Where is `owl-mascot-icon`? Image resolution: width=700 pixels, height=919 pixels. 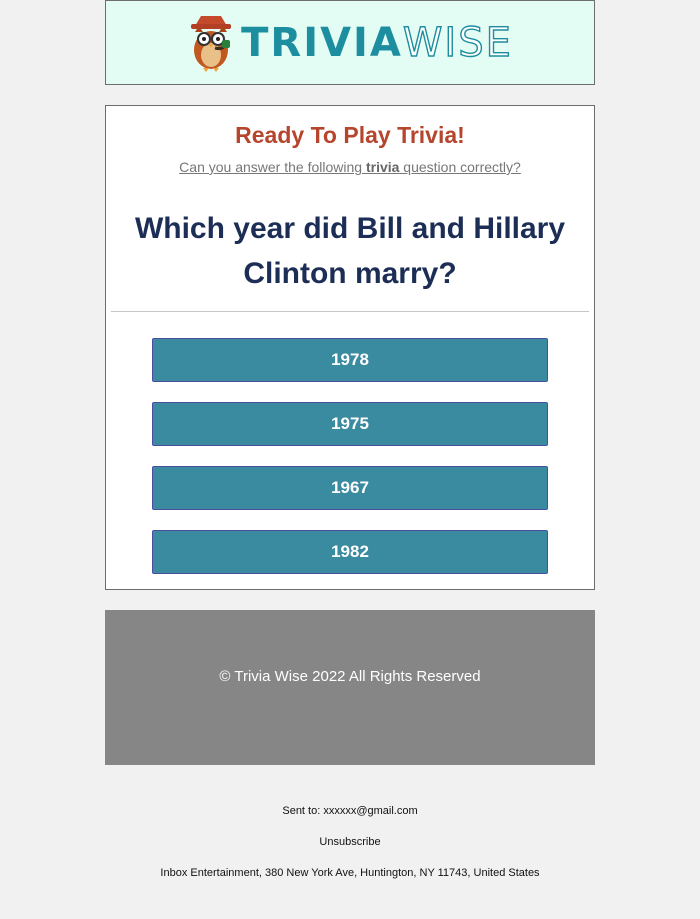
owl-mascot-icon is located at coordinates (211, 43).